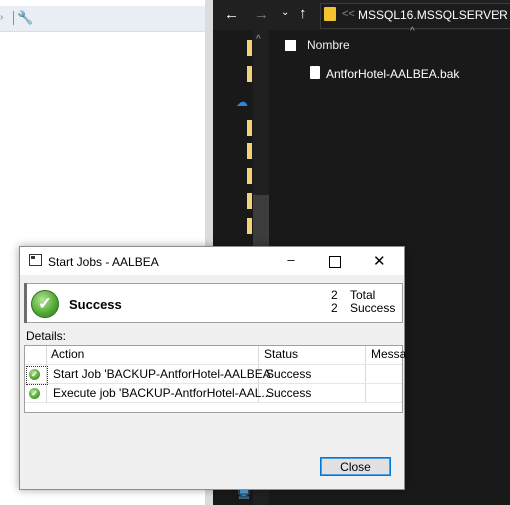  Describe the element at coordinates (328, 45) in the screenshot. I see `column-header-name: Nombre` at that location.